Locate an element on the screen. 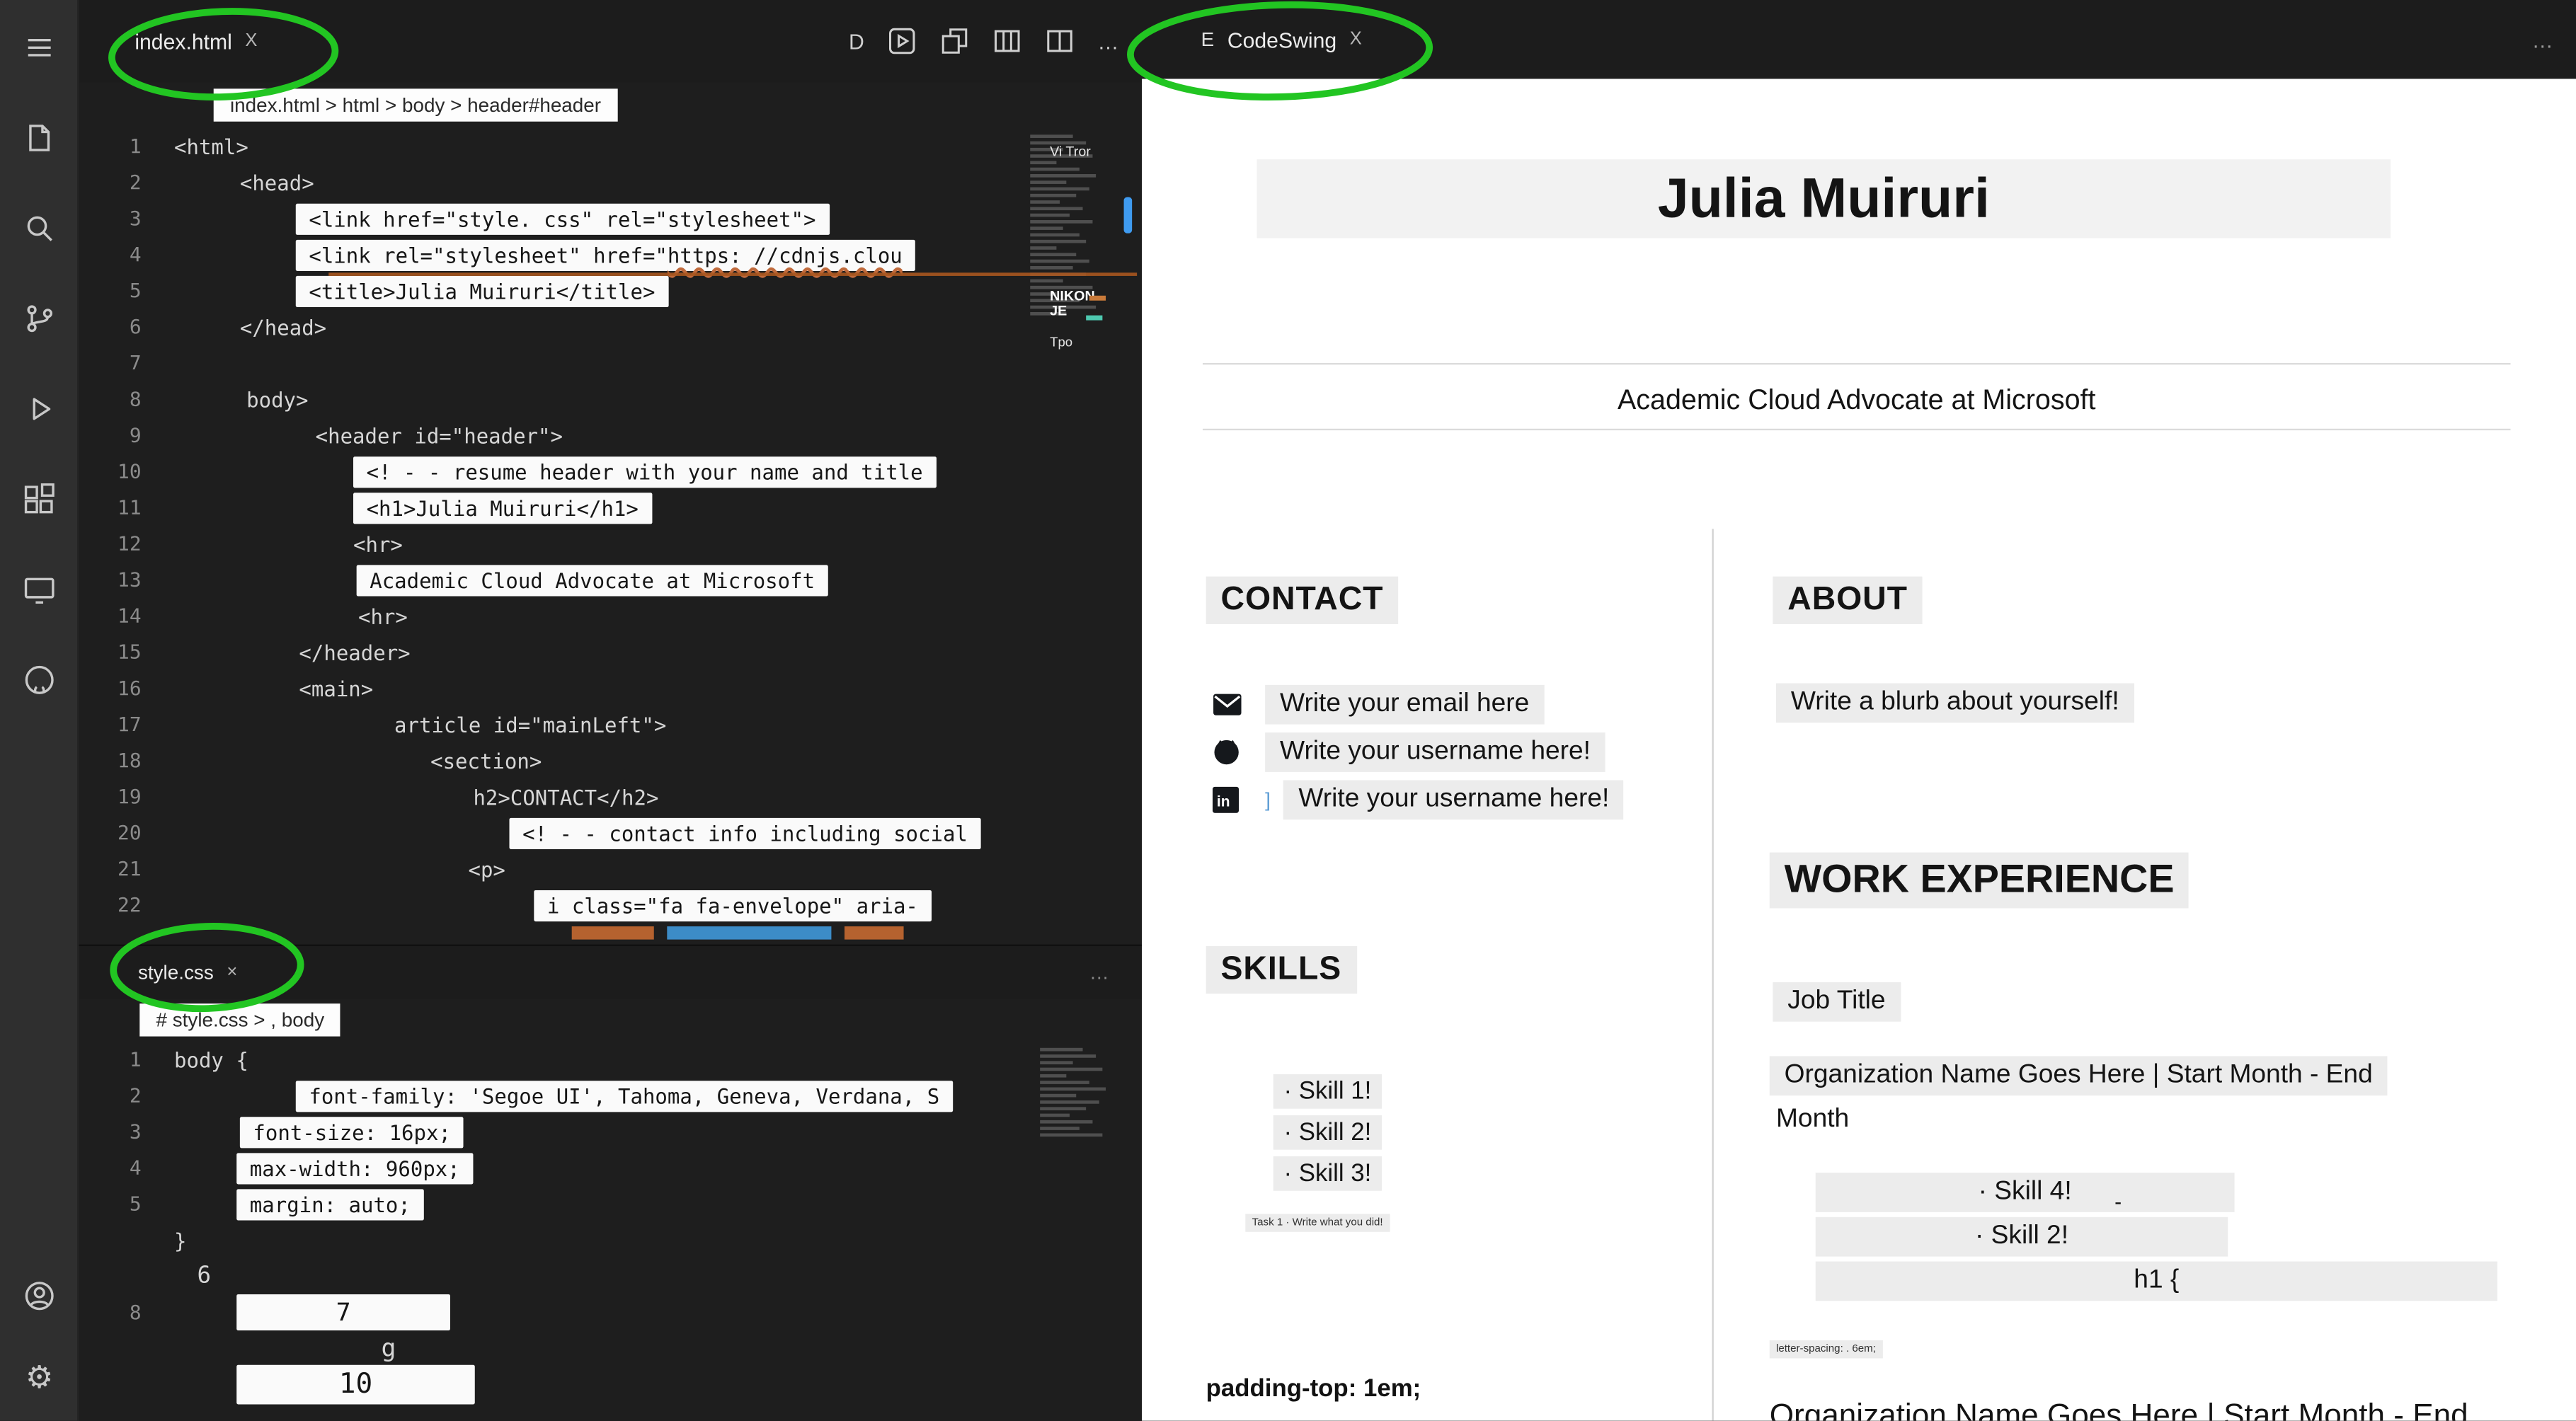 Image resolution: width=2576 pixels, height=1421 pixels. contact-item: Write your username here! is located at coordinates (1418, 751).